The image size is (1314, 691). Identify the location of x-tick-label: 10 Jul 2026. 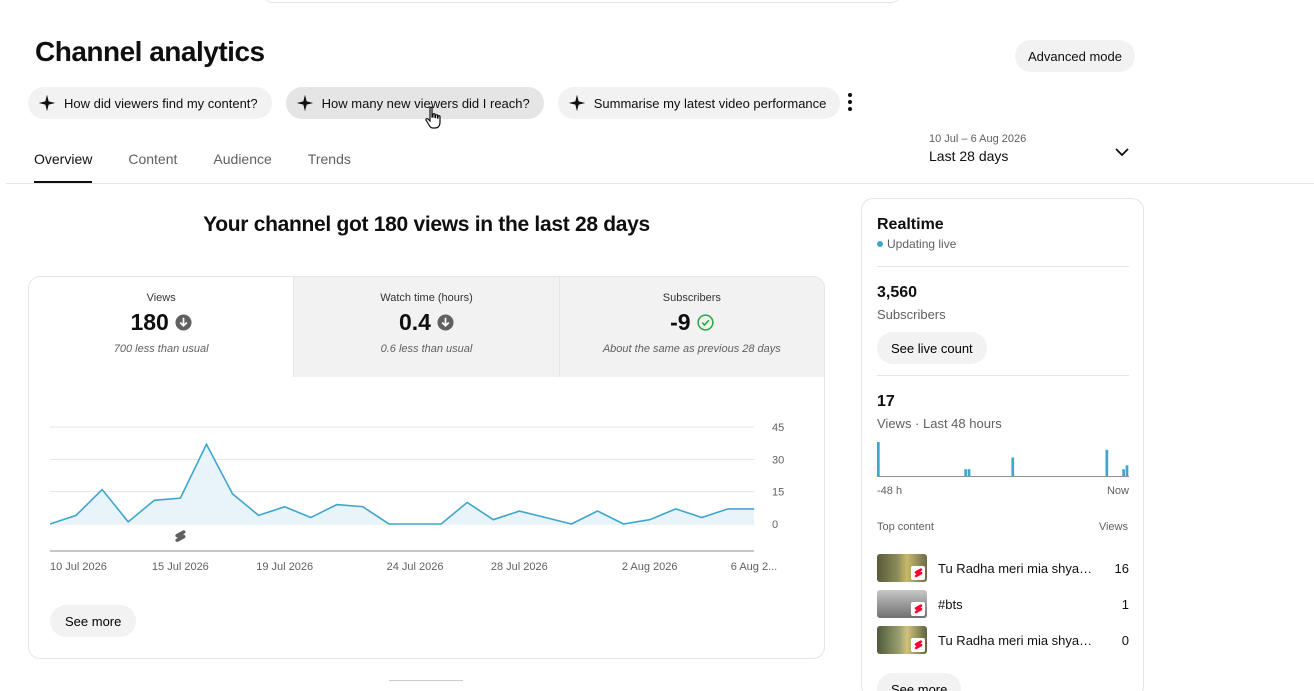
(78, 567).